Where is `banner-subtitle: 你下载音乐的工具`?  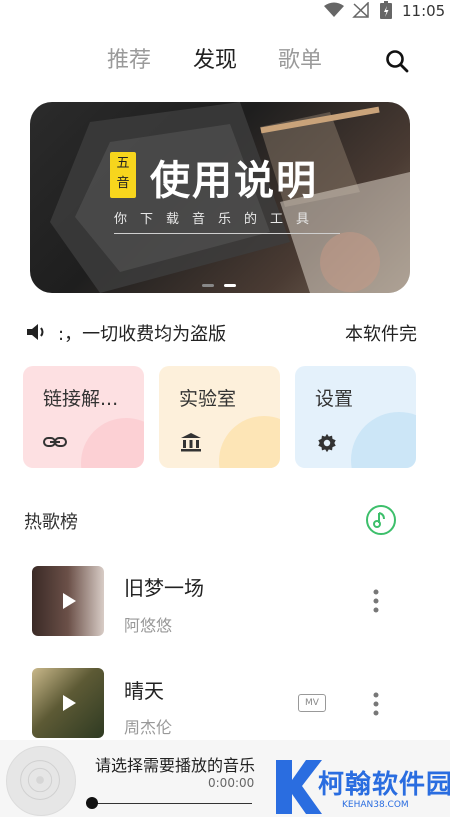 banner-subtitle: 你下载音乐的工具 is located at coordinates (218, 219).